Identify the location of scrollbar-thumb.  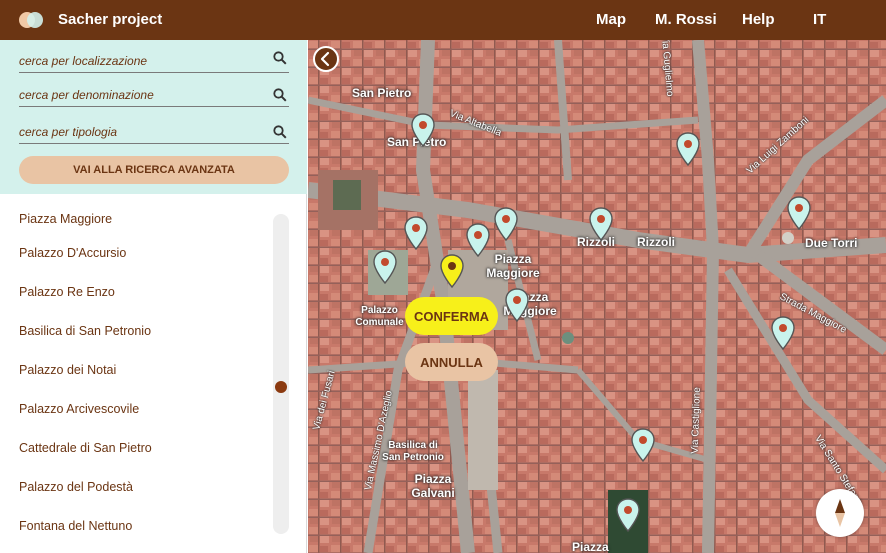
(281, 387).